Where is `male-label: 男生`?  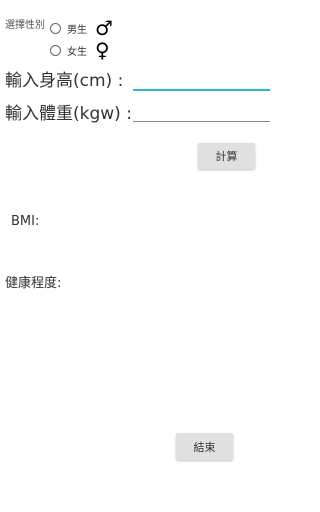 male-label: 男生 is located at coordinates (77, 30).